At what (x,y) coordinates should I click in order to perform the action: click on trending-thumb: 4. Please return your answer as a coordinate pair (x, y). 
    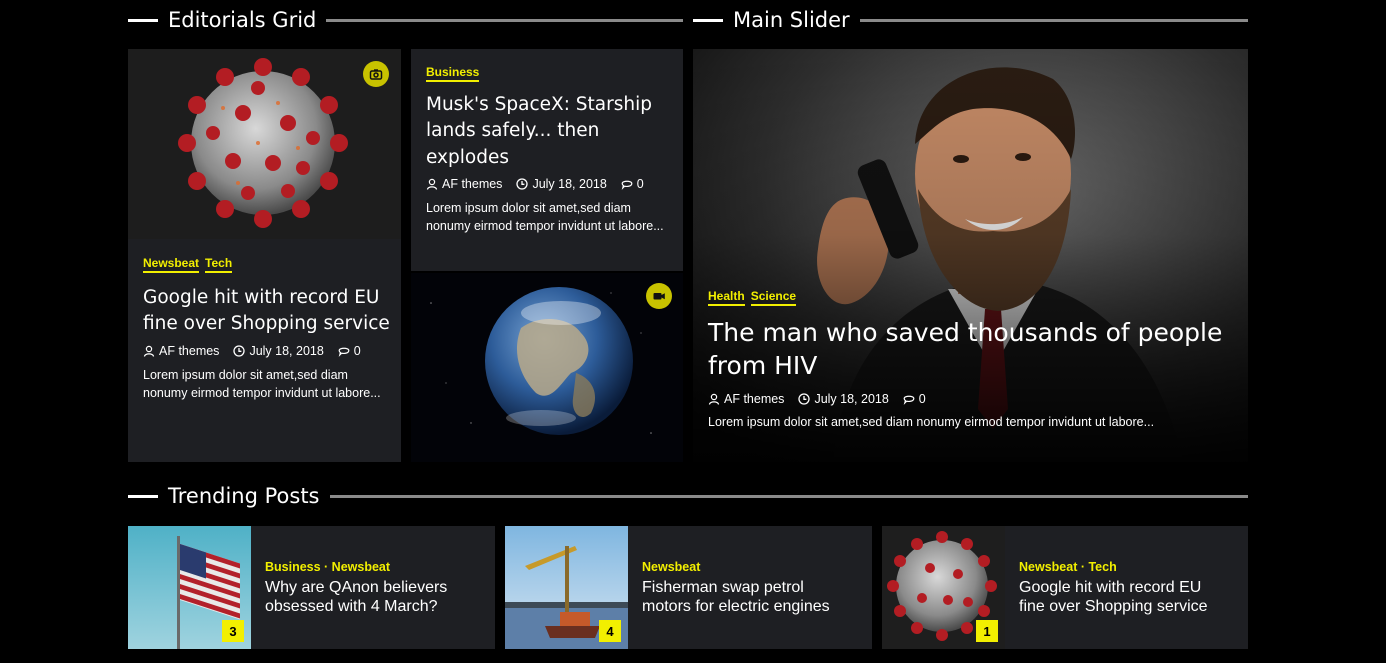
    Looking at the image, I should click on (566, 587).